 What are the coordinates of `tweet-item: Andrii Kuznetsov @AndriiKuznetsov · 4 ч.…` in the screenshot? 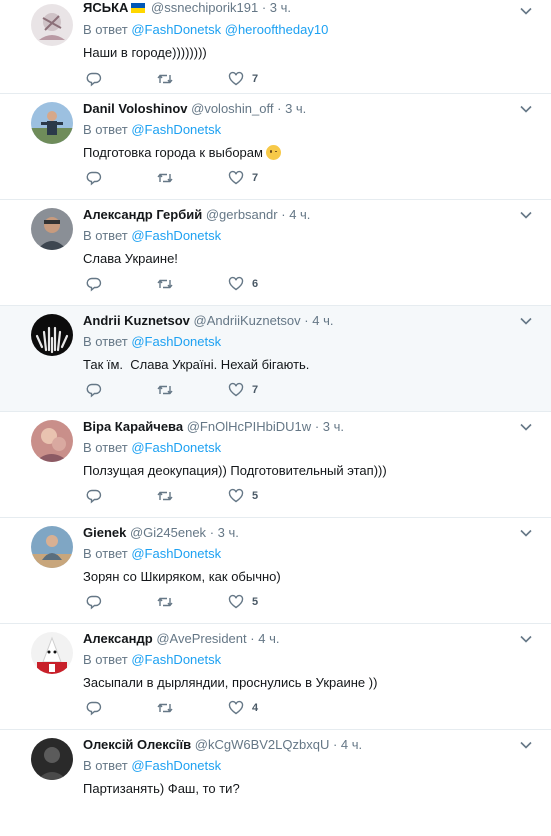 It's located at (275, 359).